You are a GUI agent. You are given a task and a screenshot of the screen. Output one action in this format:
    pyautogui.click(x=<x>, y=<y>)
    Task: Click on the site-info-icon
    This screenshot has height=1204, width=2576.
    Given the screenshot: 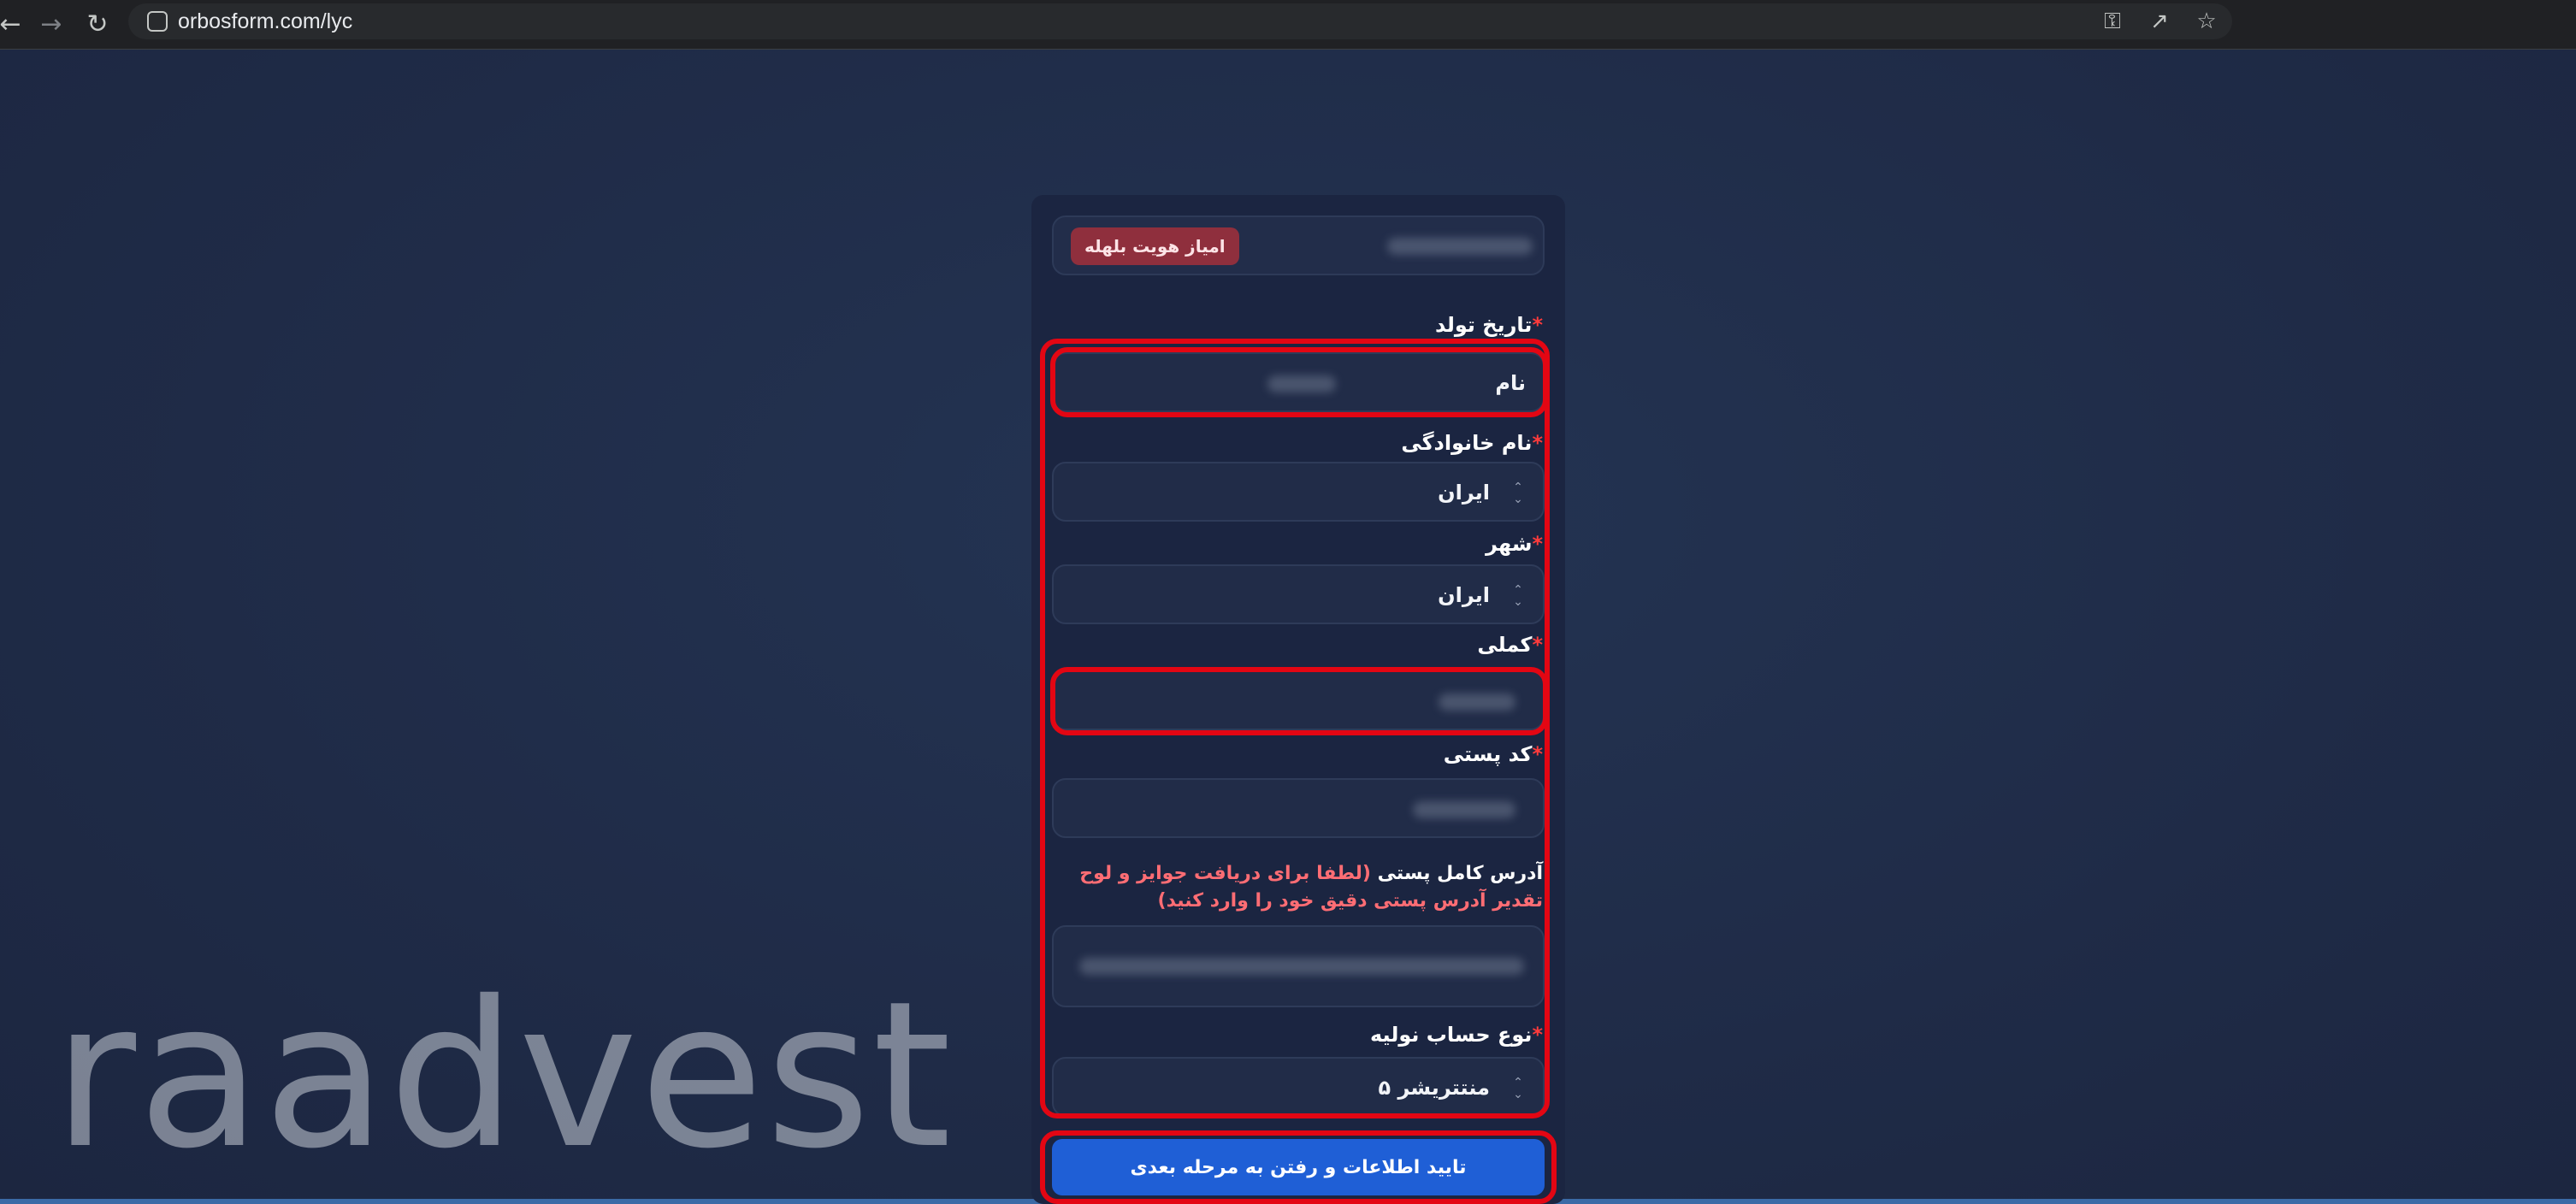 What is the action you would take?
    pyautogui.click(x=157, y=22)
    